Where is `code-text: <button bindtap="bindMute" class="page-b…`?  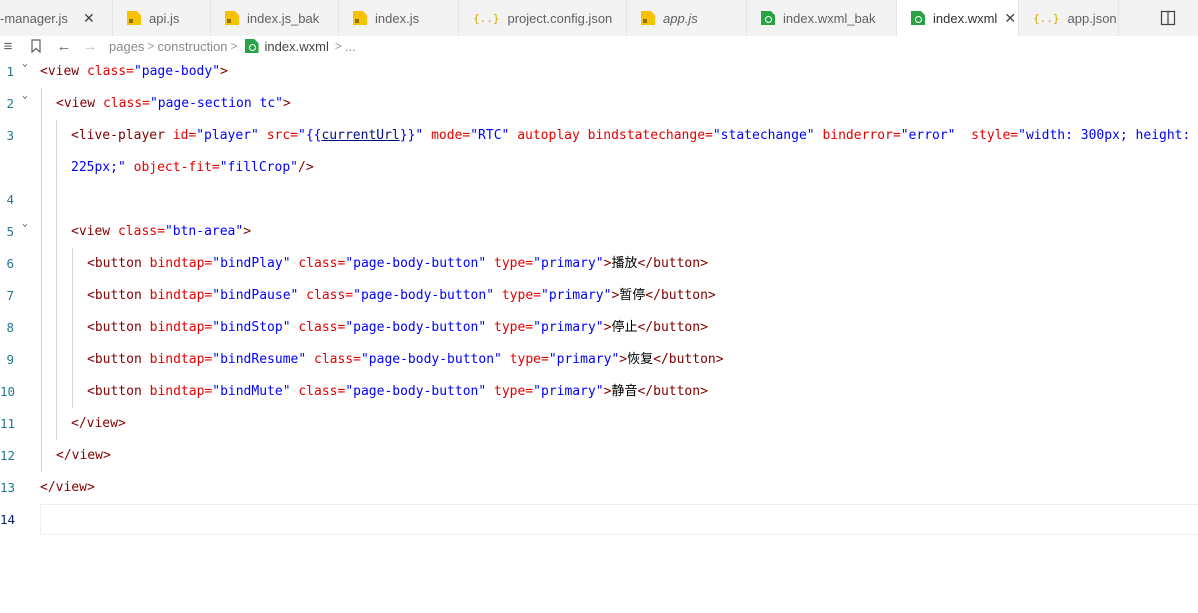
code-text: <button bindtap="bindMute" class="page-b… is located at coordinates (397, 392).